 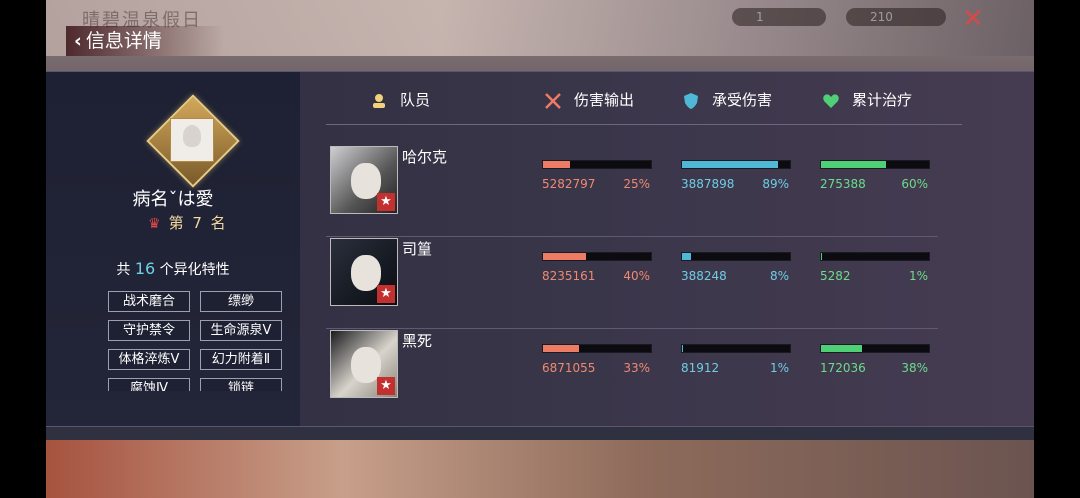 I want to click on taken-percent: 89%, so click(x=775, y=184).